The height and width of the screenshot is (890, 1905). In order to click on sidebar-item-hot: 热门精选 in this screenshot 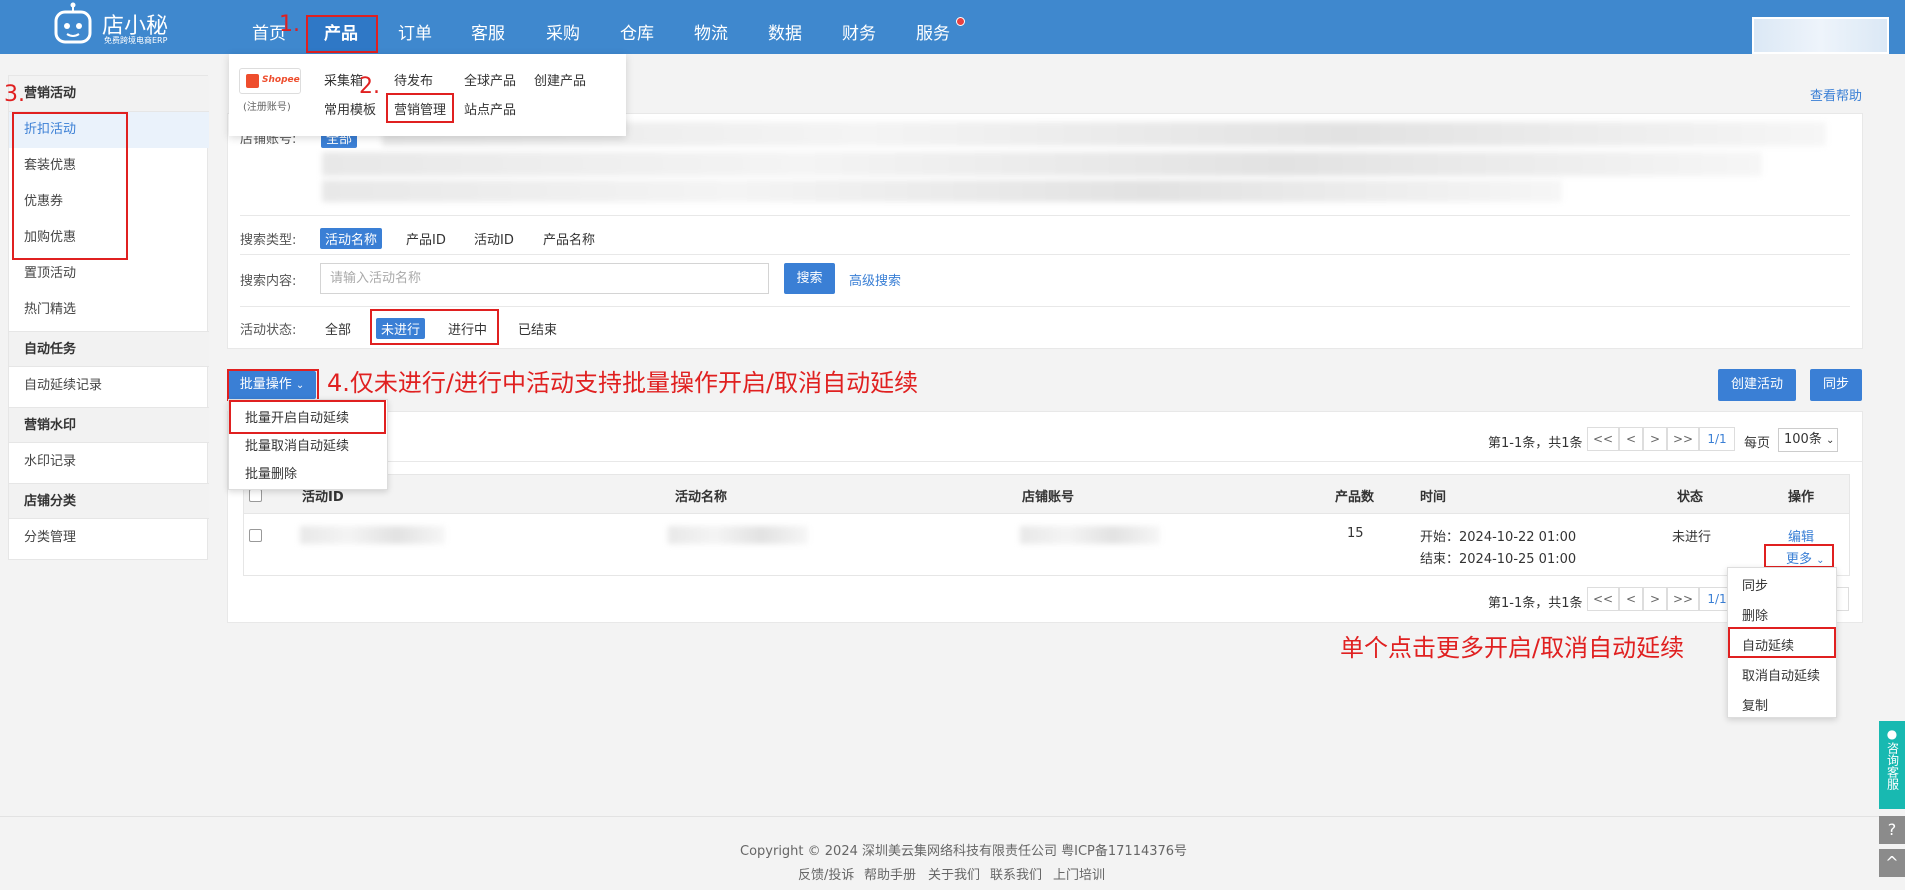, I will do `click(109, 310)`.